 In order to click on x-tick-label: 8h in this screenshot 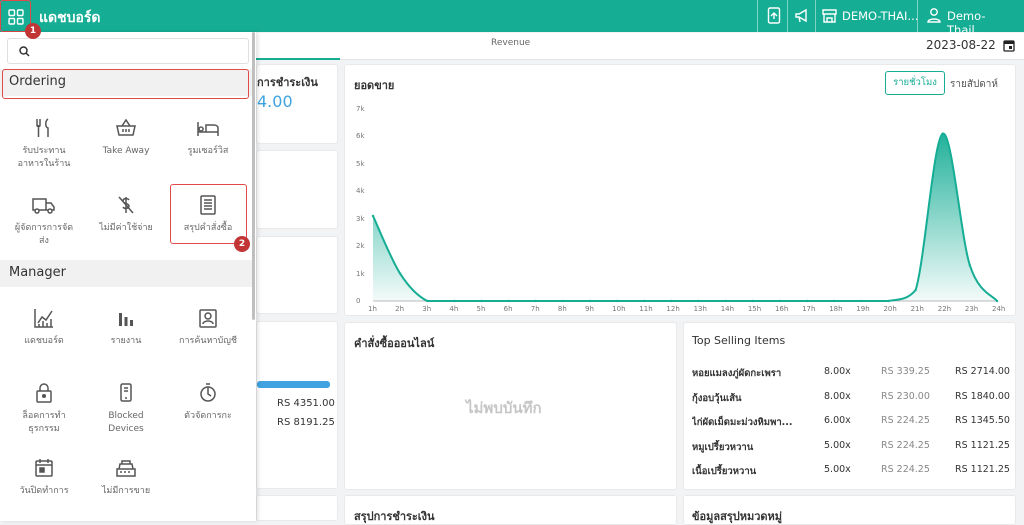, I will do `click(562, 309)`.